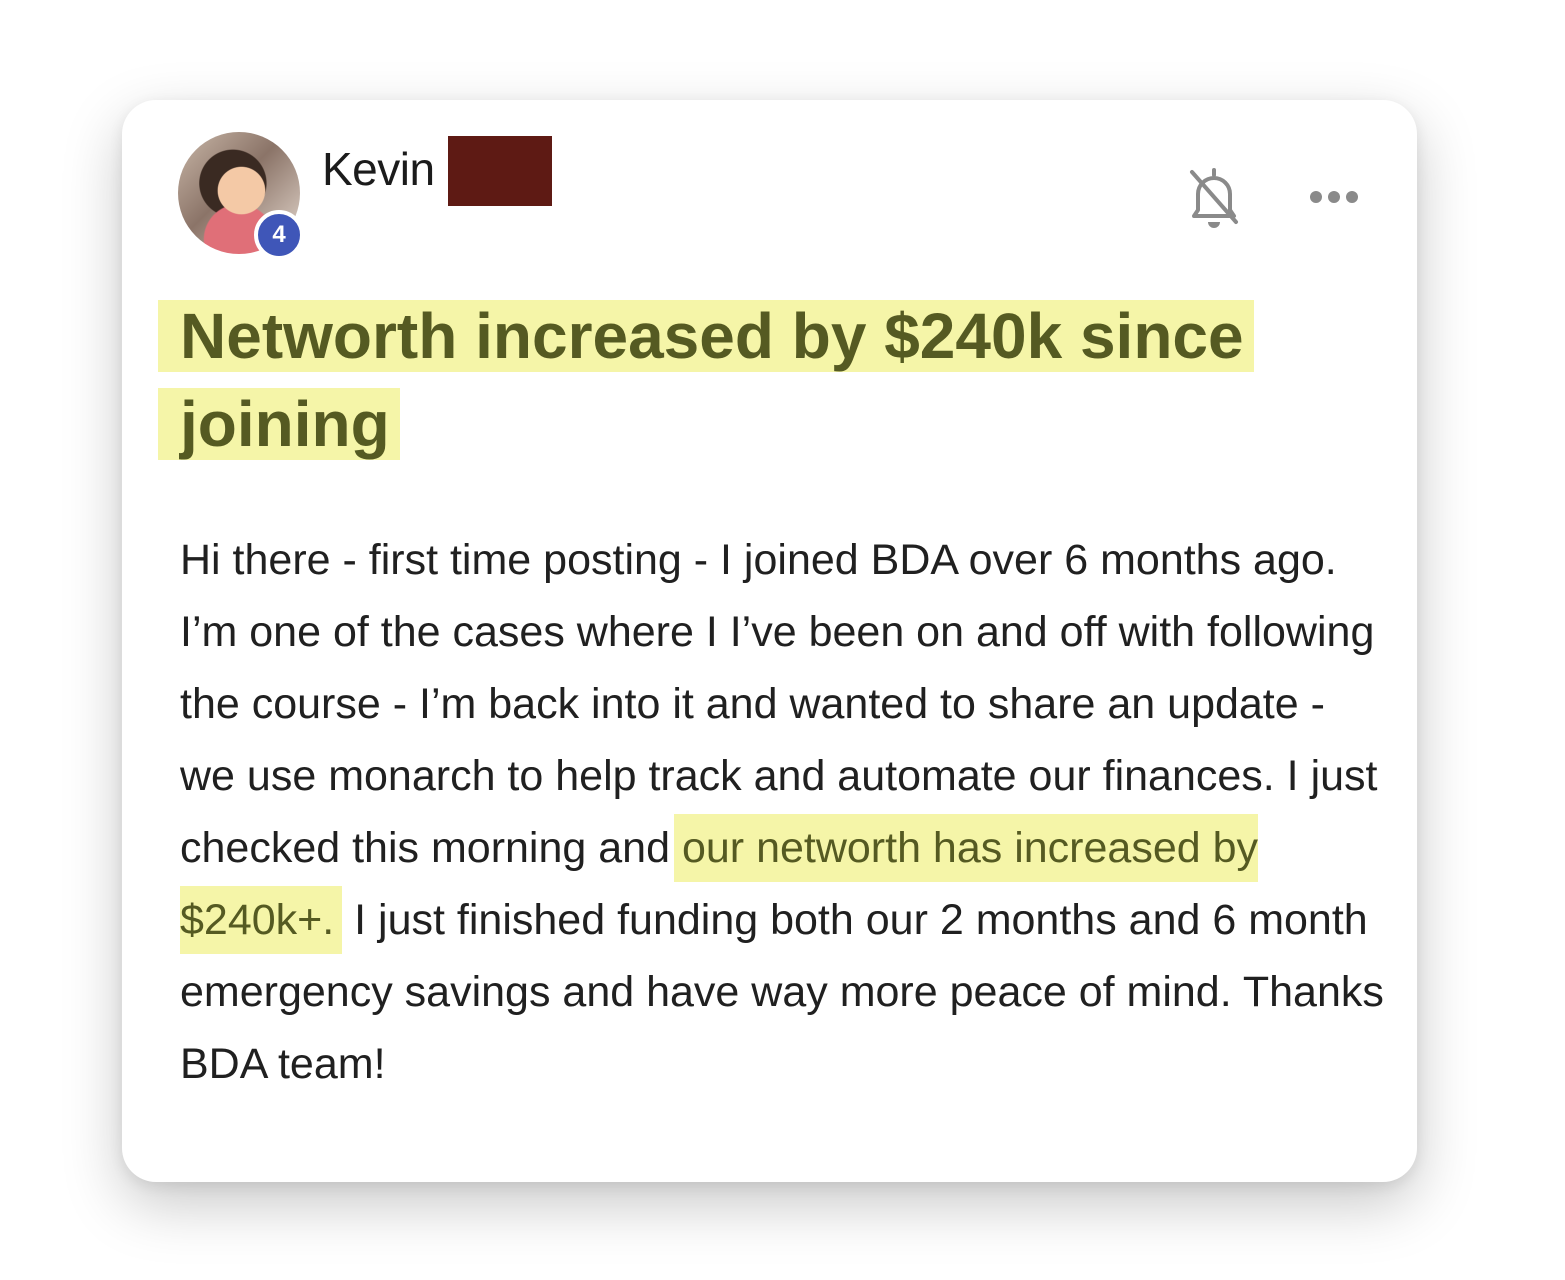 This screenshot has width=1565, height=1280. Describe the element at coordinates (378, 169) in the screenshot. I see `author-name: Kevin` at that location.